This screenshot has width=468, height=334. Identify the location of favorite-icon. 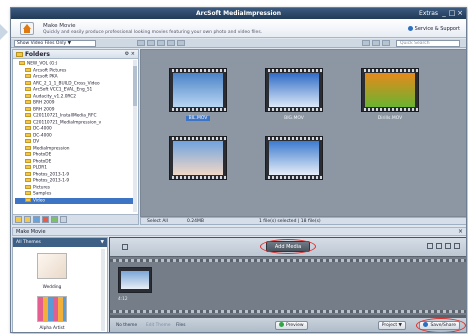
(36, 219).